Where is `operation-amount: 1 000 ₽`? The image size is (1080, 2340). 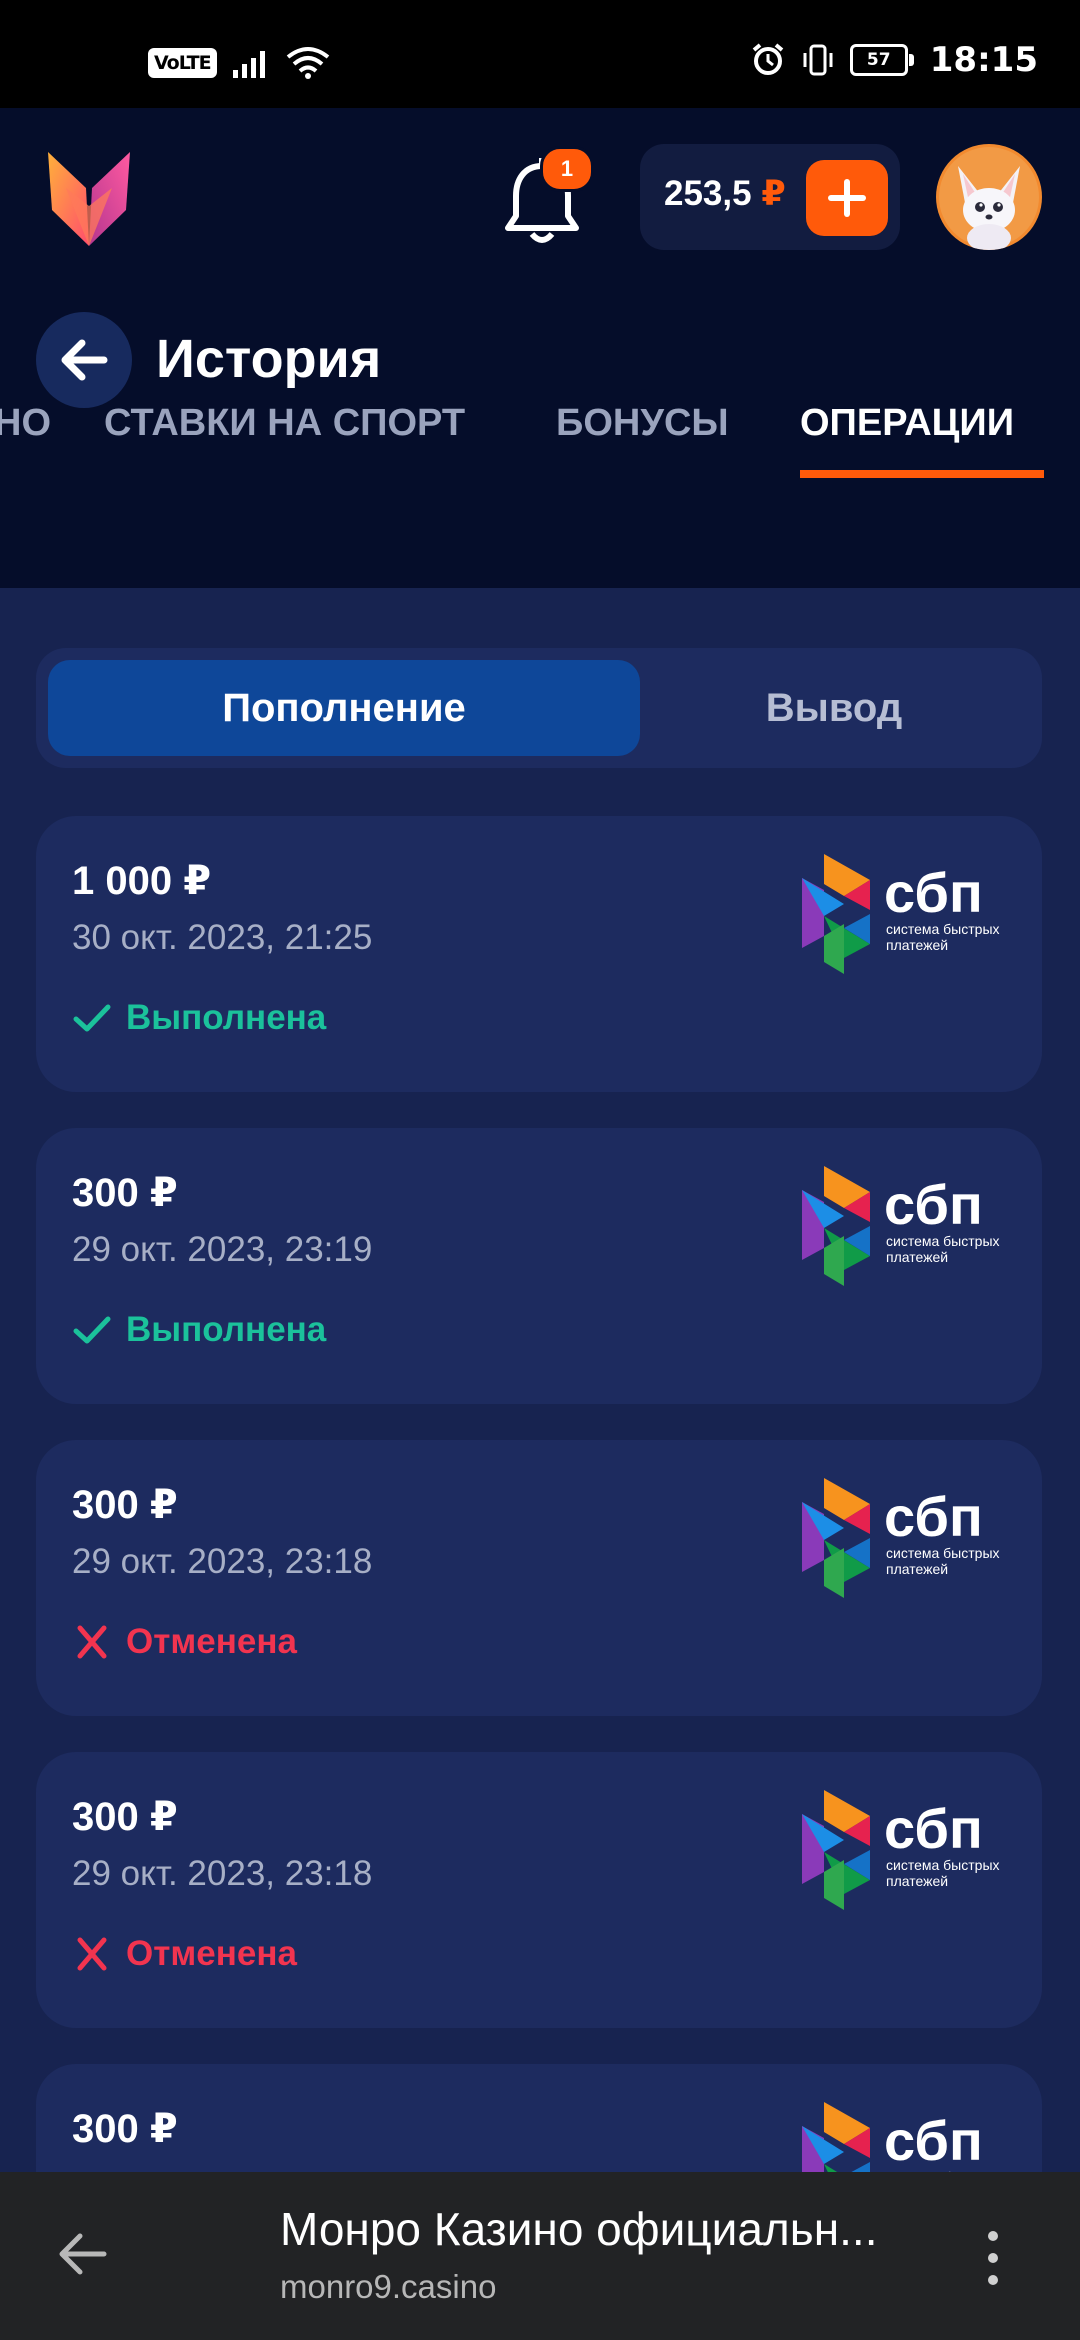
operation-amount: 1 000 ₽ is located at coordinates (142, 881).